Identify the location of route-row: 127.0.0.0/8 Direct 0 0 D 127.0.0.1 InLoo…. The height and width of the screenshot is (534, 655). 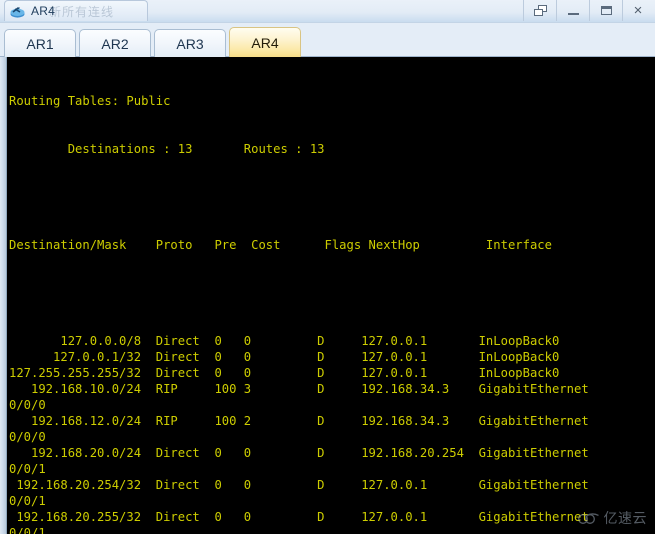
(284, 341).